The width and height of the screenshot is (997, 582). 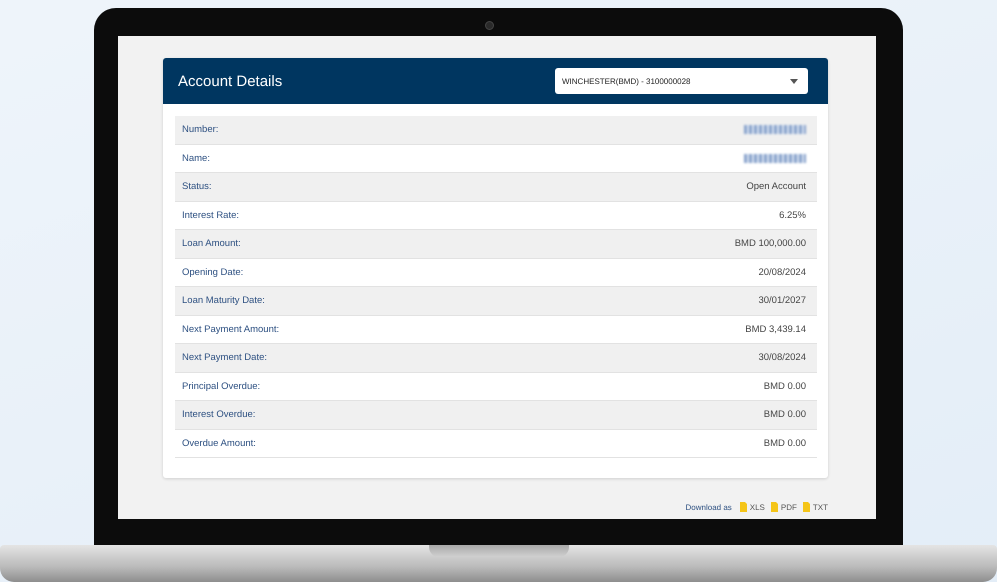 What do you see at coordinates (783, 507) in the screenshot?
I see `download-link: PDF` at bounding box center [783, 507].